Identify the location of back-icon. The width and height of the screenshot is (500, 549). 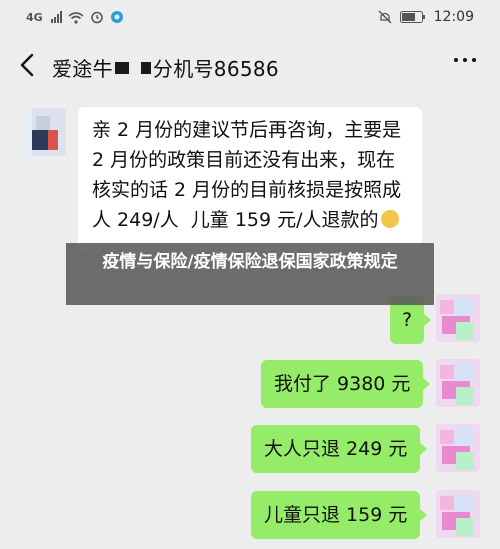
(28, 65).